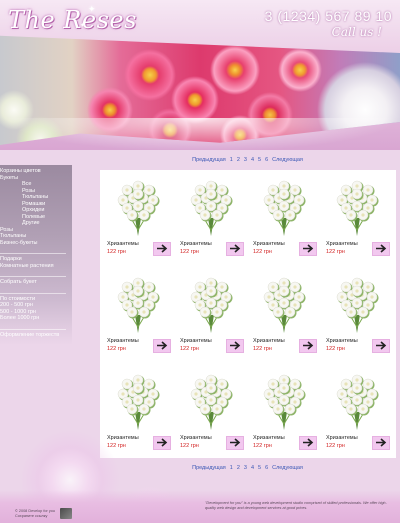 This screenshot has width=400, height=523. What do you see at coordinates (66, 513) in the screenshot?
I see `developer-logo-icon` at bounding box center [66, 513].